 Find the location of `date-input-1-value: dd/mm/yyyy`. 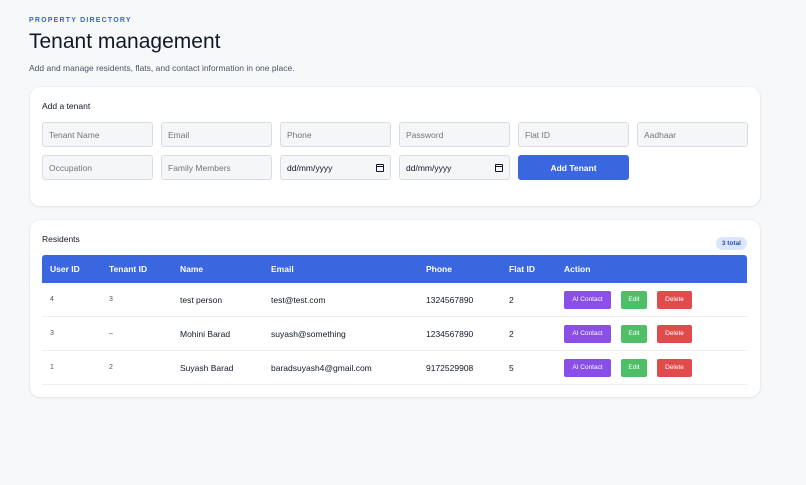

date-input-1-value: dd/mm/yyyy is located at coordinates (310, 167).